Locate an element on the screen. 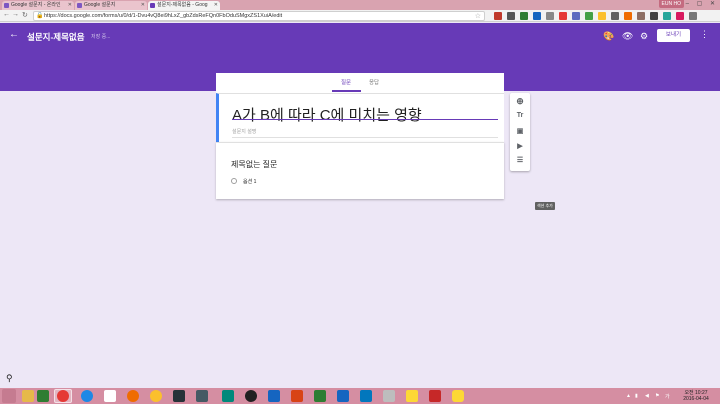 This screenshot has width=720, height=404. powerpoint-icon is located at coordinates (297, 396).